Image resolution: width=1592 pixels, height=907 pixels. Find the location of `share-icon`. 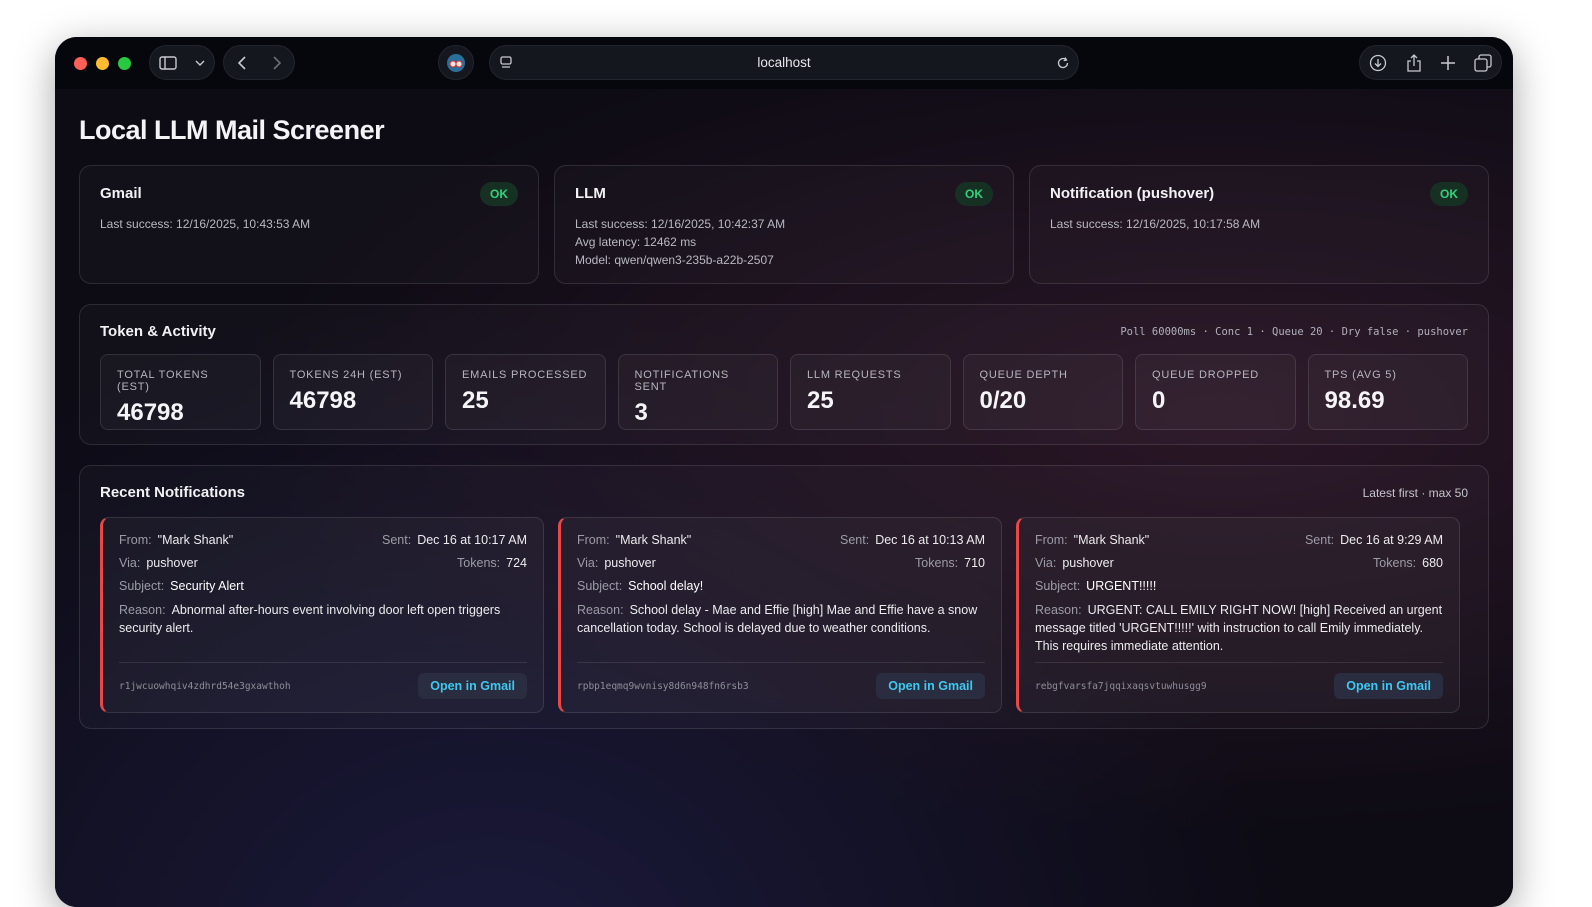

share-icon is located at coordinates (1414, 62).